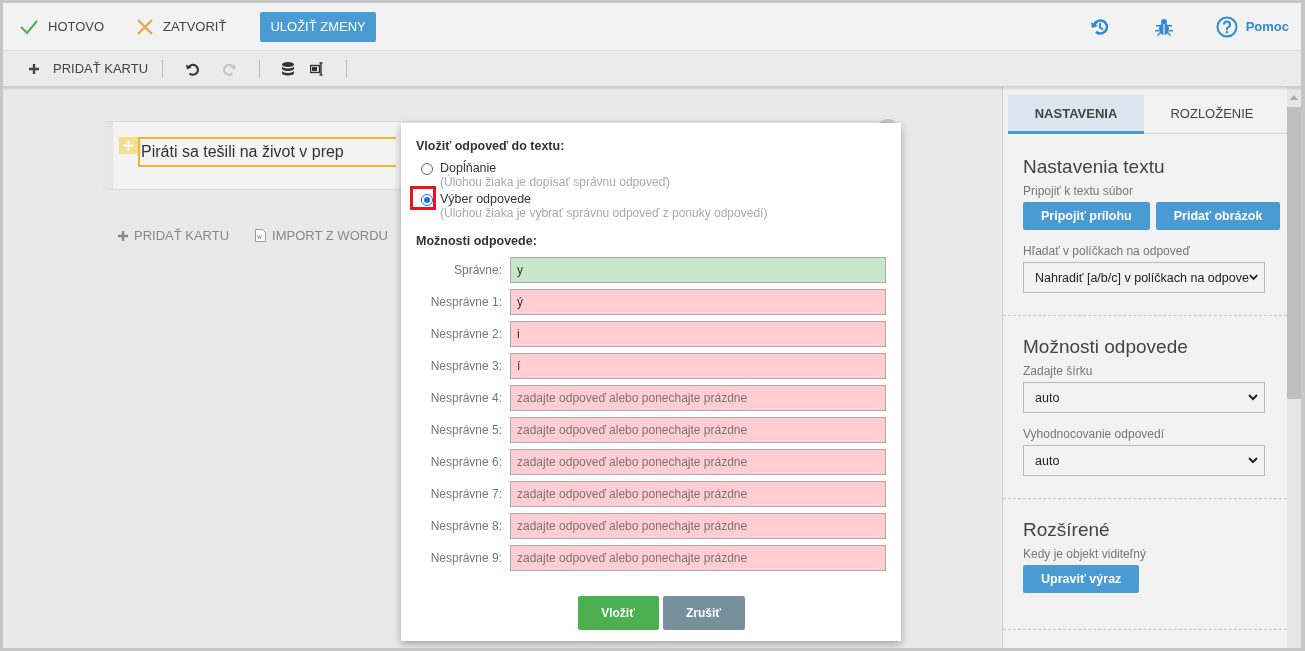 Image resolution: width=1305 pixels, height=651 pixels. I want to click on database-icon, so click(288, 68).